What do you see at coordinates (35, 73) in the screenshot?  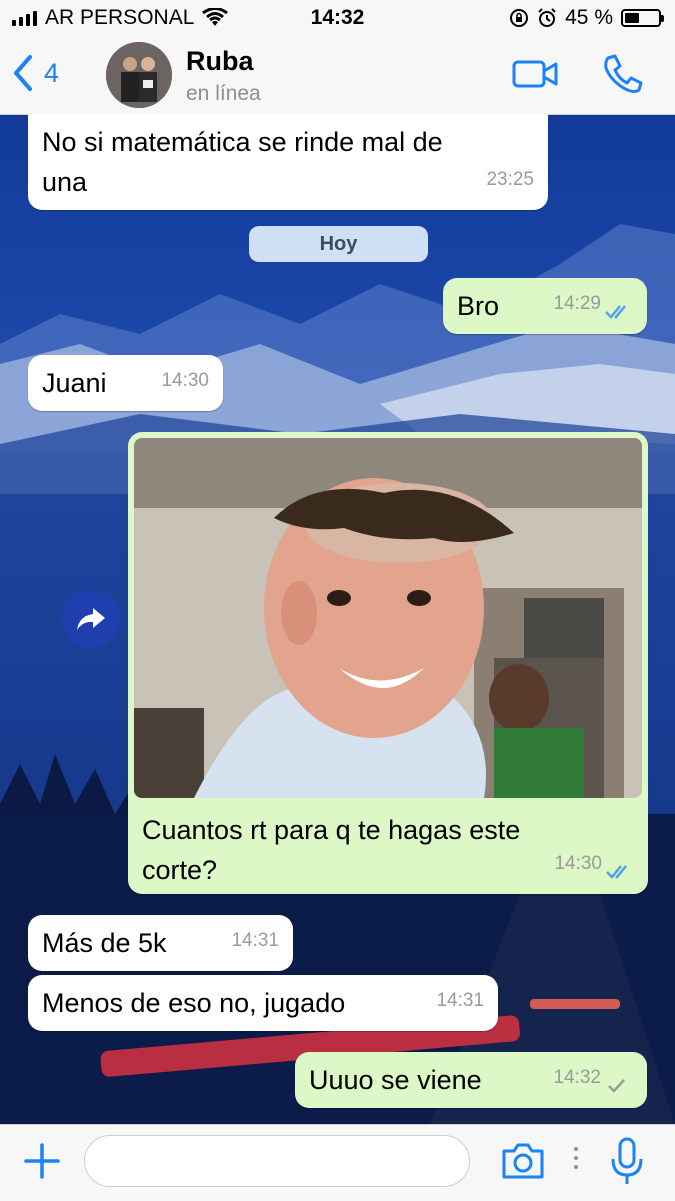 I see `back-button: 4` at bounding box center [35, 73].